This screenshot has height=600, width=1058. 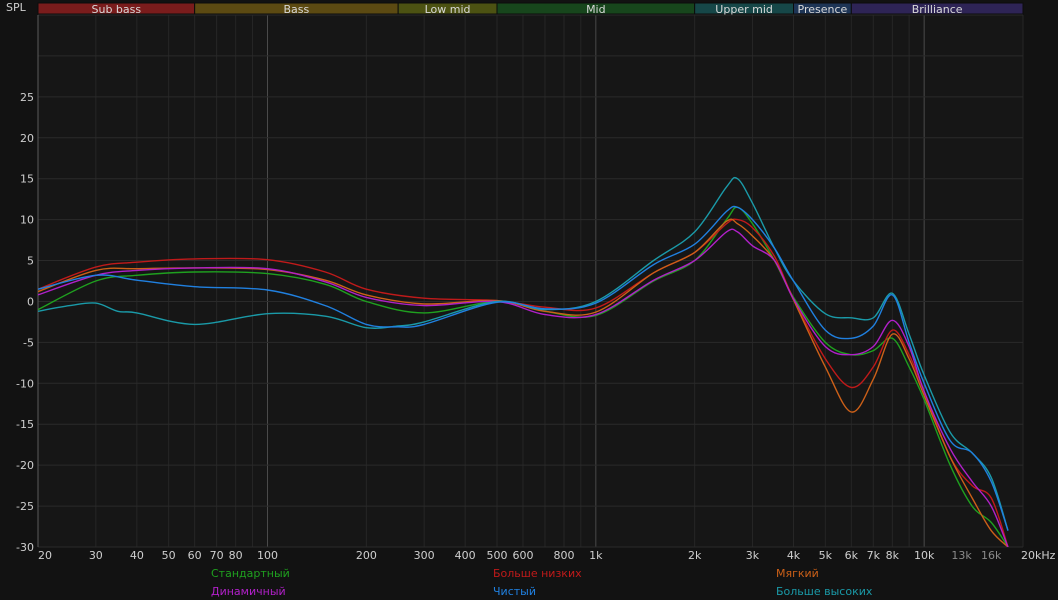 What do you see at coordinates (893, 555) in the screenshot?
I see `x-tick-label: 8k` at bounding box center [893, 555].